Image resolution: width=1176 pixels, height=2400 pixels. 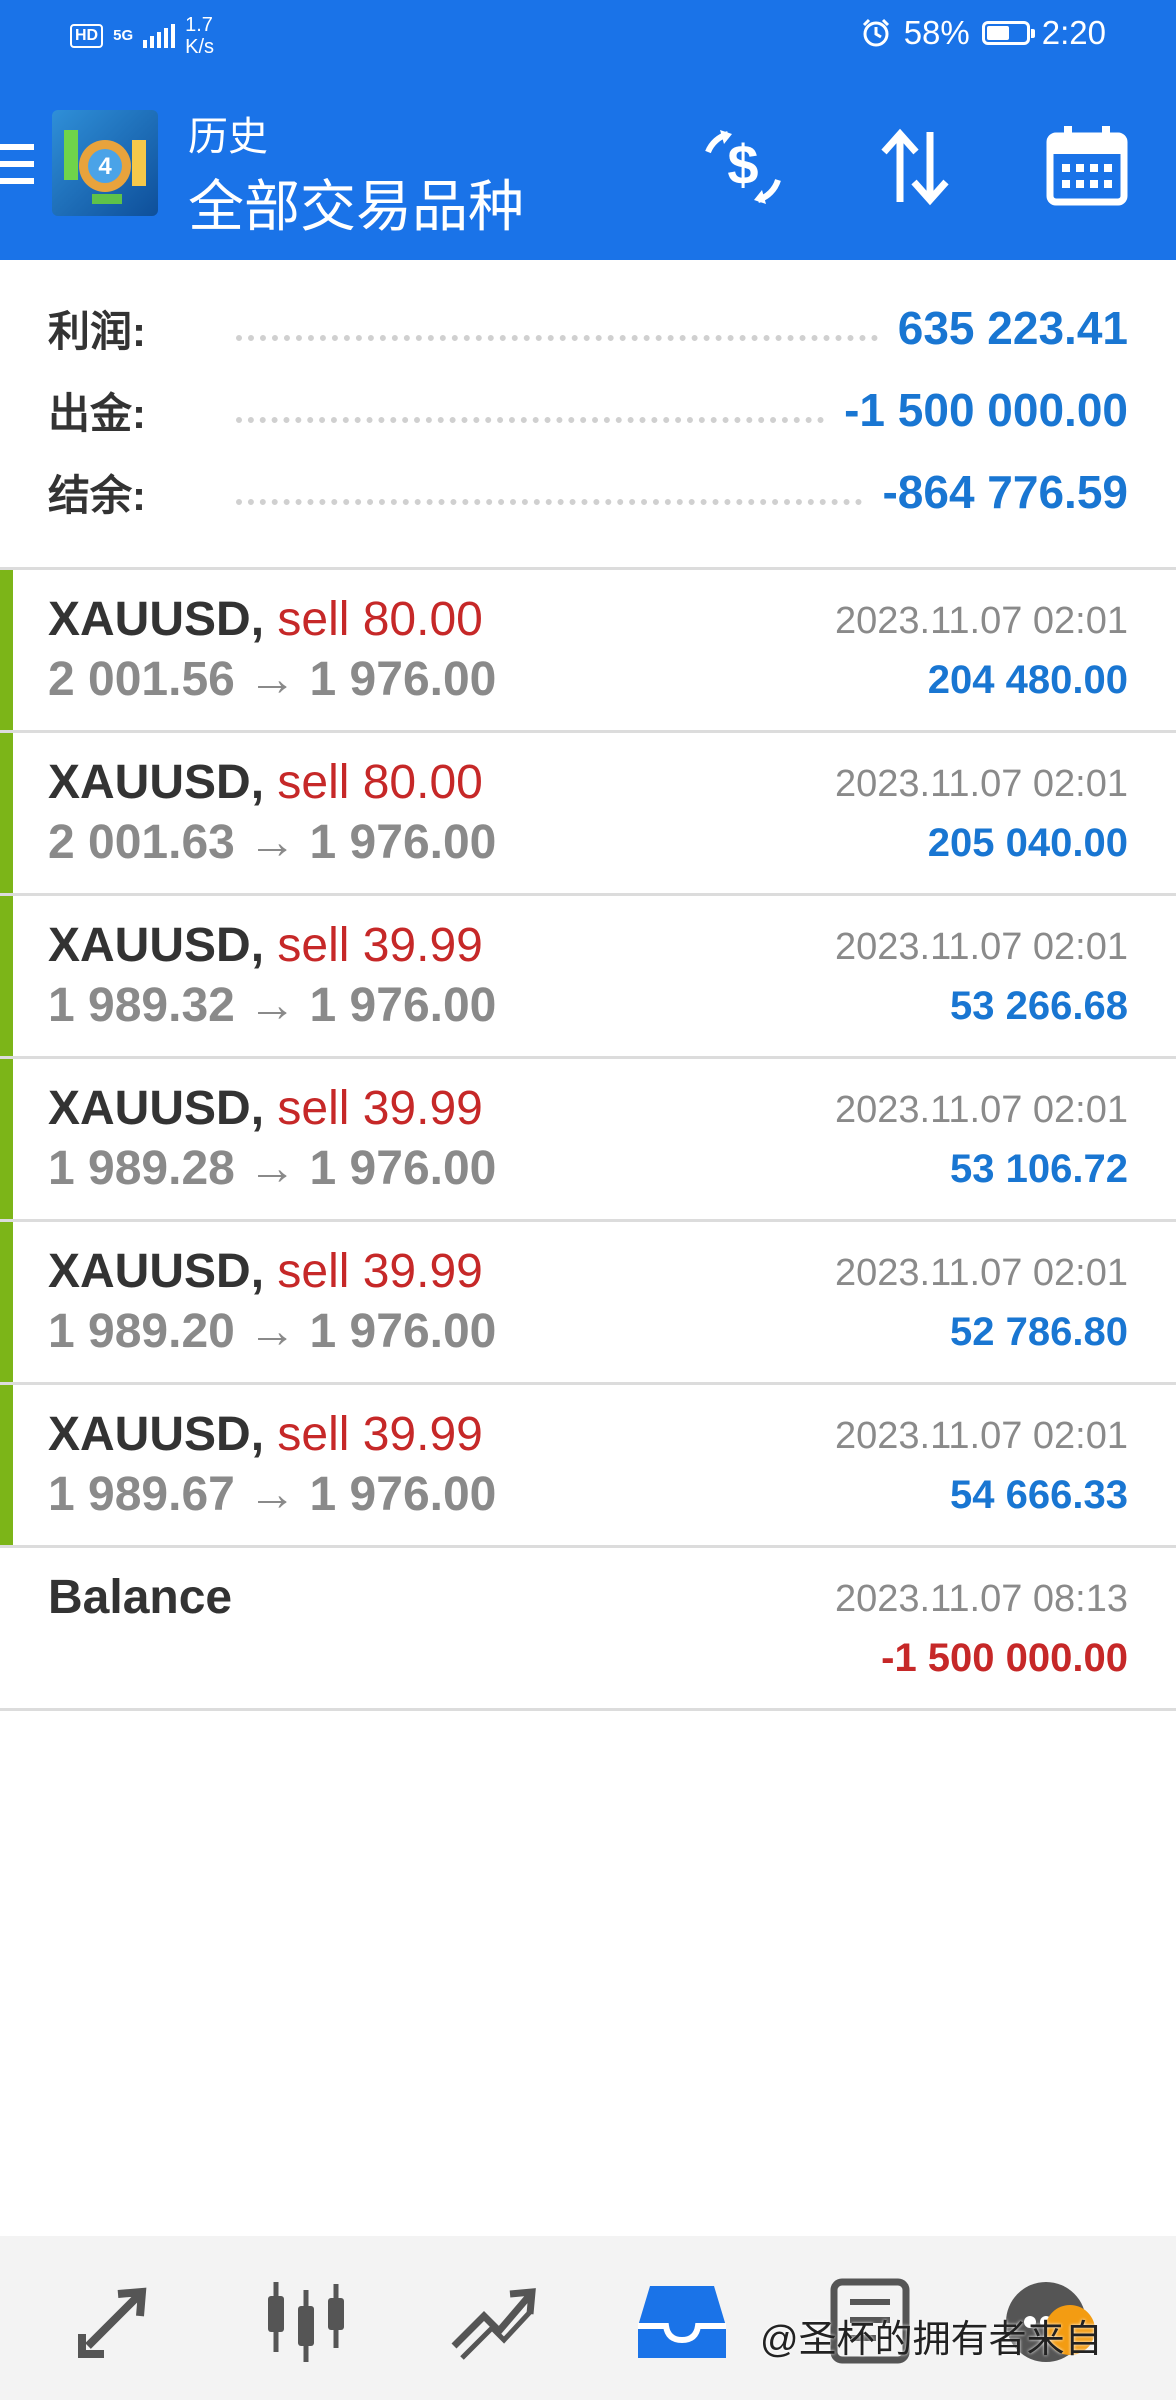 I want to click on sort-icon, so click(x=915, y=167).